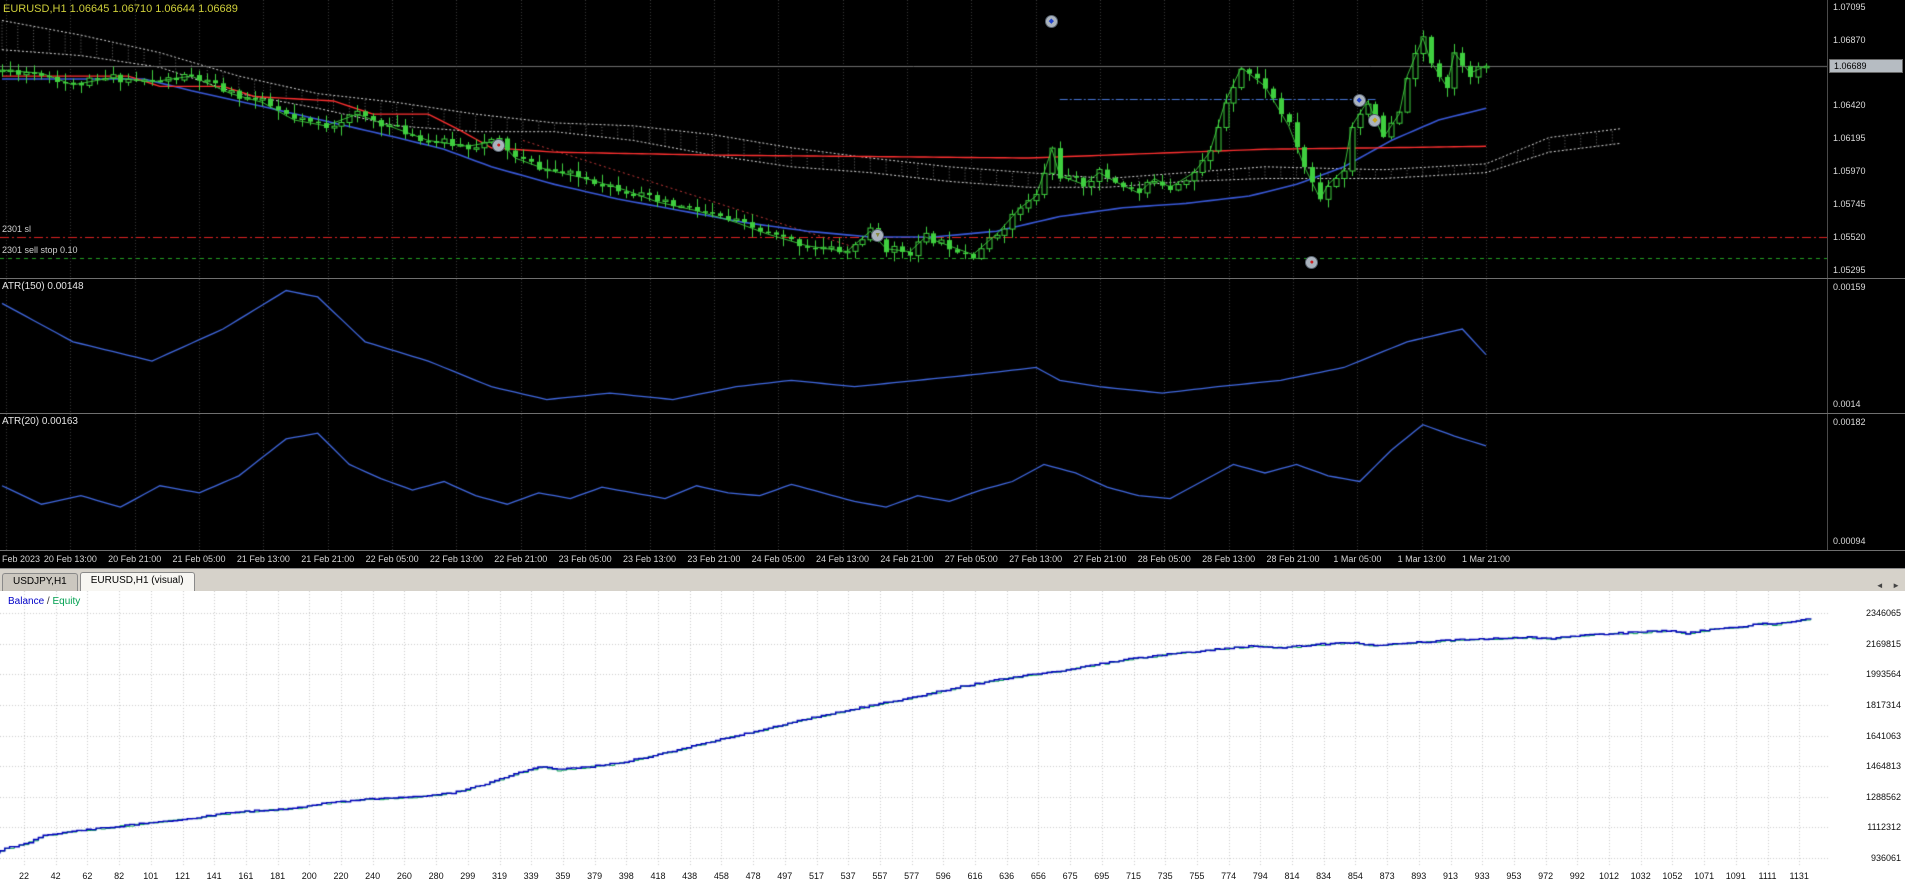  I want to click on trade-number-label: 537, so click(848, 876).